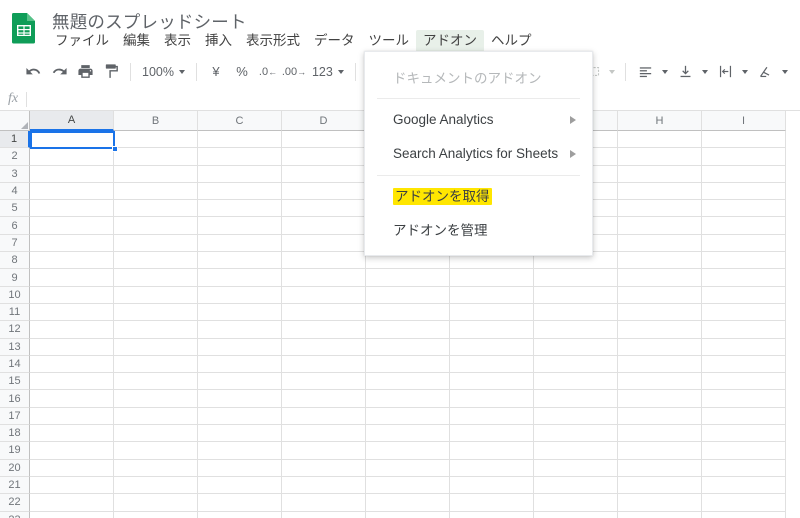  Describe the element at coordinates (660, 485) in the screenshot. I see `cell-H21` at that location.